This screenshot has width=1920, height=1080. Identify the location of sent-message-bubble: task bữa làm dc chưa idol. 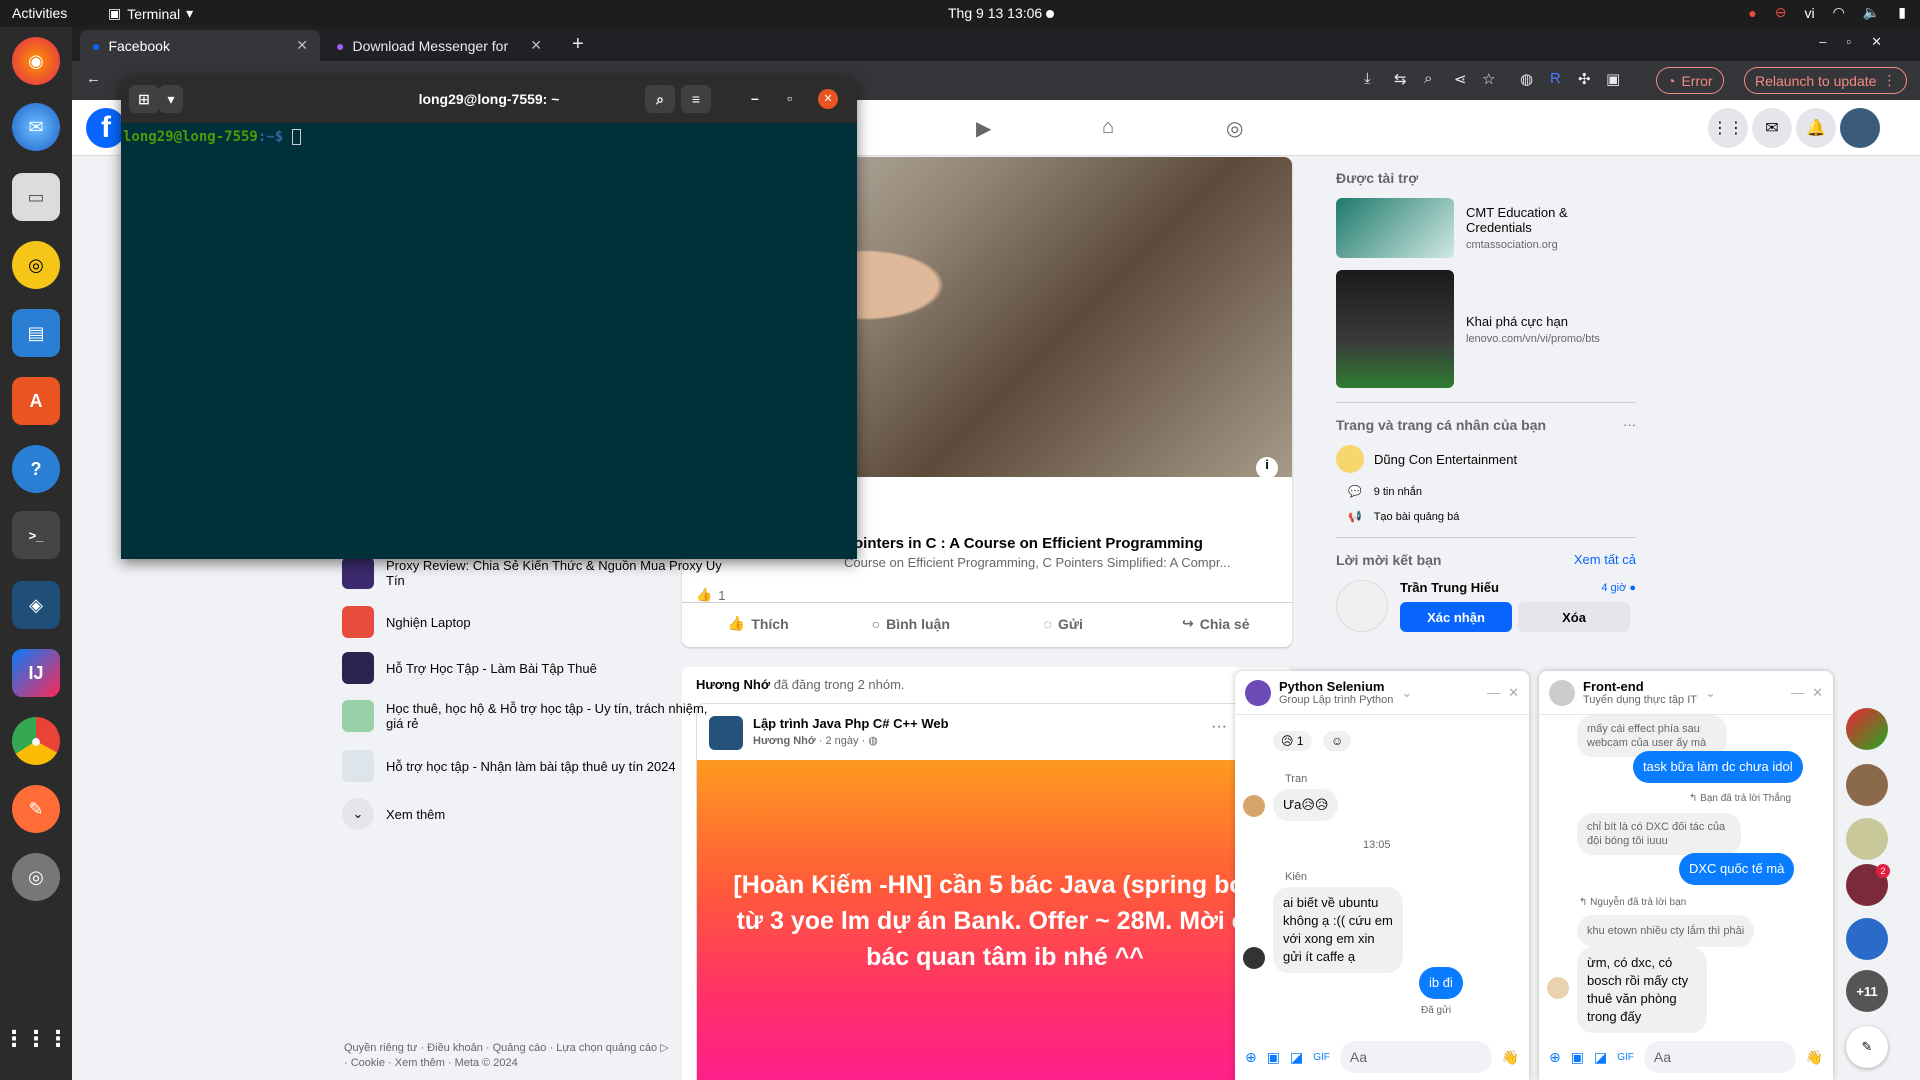
(1718, 767).